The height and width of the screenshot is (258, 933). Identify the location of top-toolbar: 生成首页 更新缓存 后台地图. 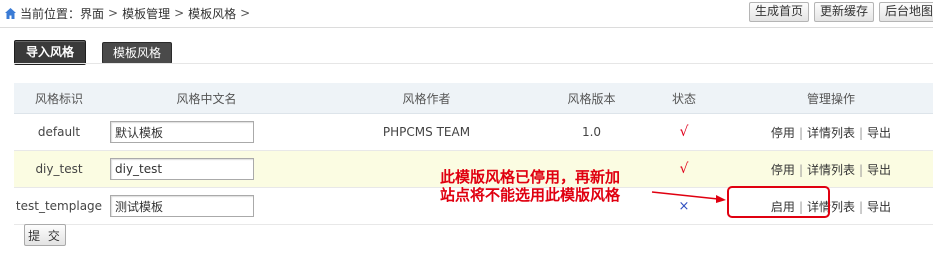
(840, 12).